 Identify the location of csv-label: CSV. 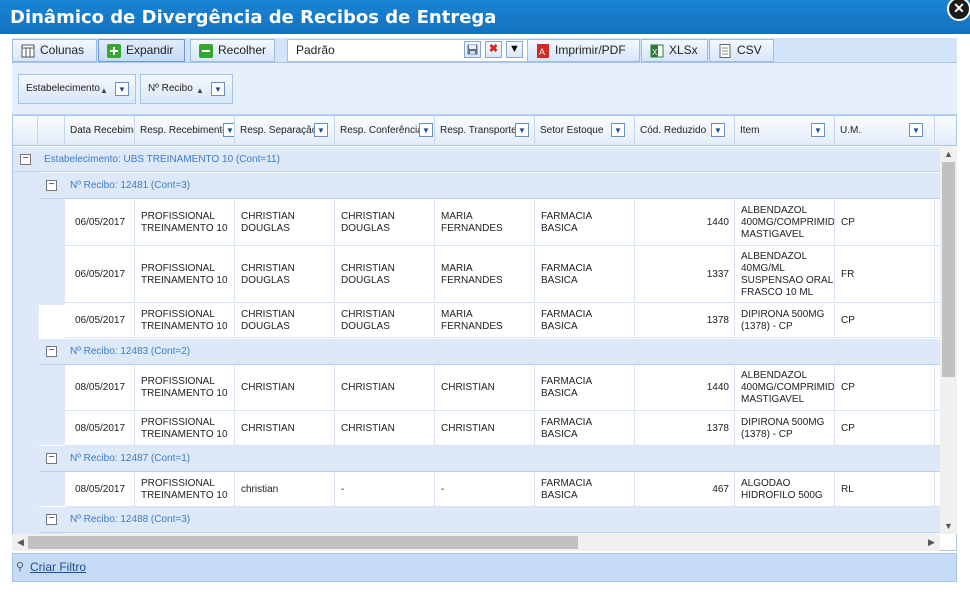
(749, 50).